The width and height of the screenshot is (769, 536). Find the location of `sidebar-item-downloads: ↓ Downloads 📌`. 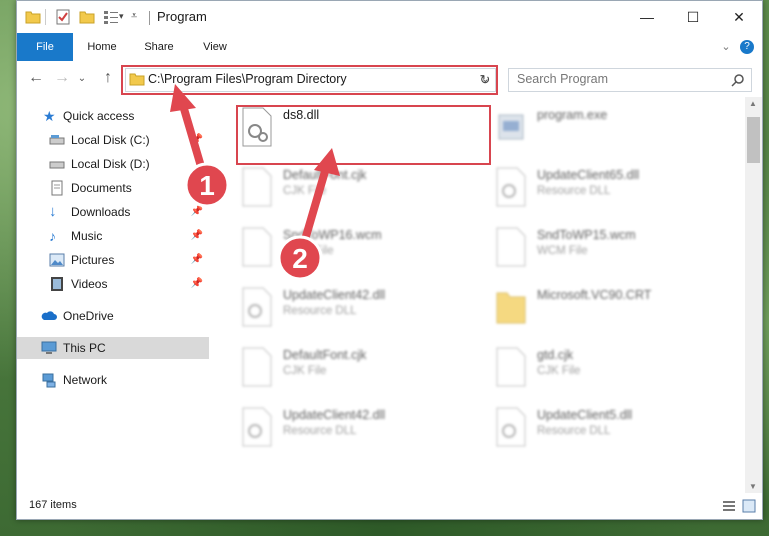

sidebar-item-downloads: ↓ Downloads 📌 is located at coordinates (113, 212).